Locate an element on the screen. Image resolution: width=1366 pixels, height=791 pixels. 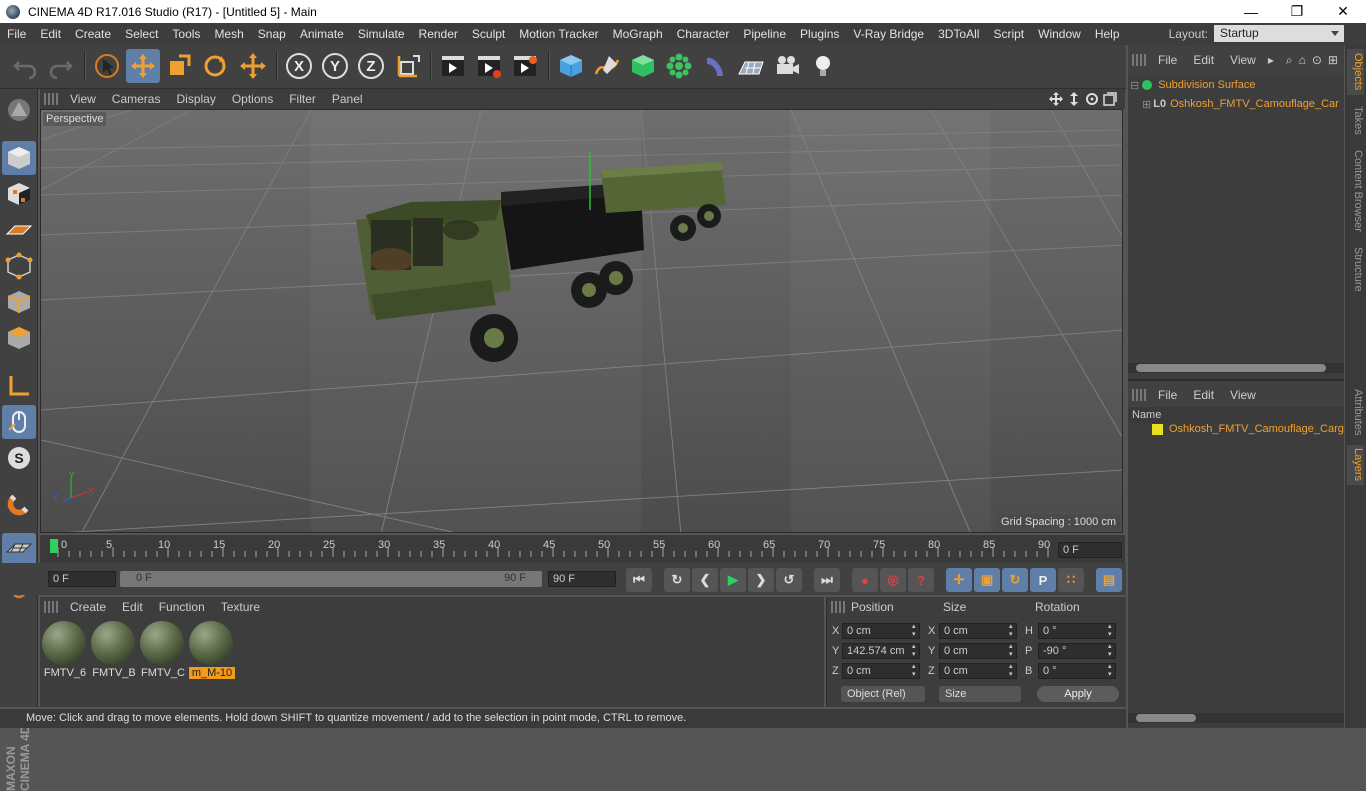
menu-create: Create is located at coordinates (93, 34).